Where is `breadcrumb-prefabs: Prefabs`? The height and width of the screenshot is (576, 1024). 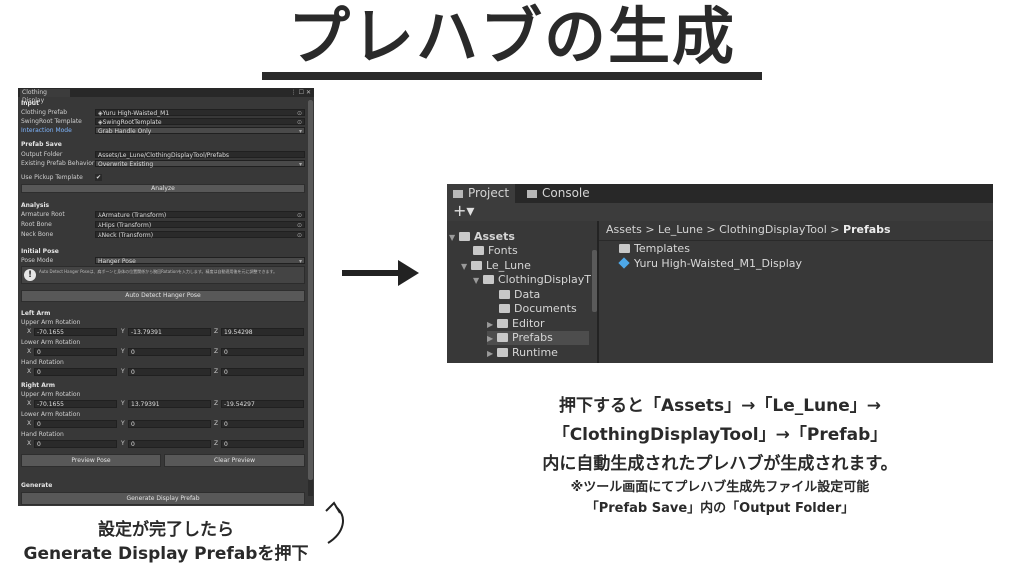 breadcrumb-prefabs: Prefabs is located at coordinates (867, 229).